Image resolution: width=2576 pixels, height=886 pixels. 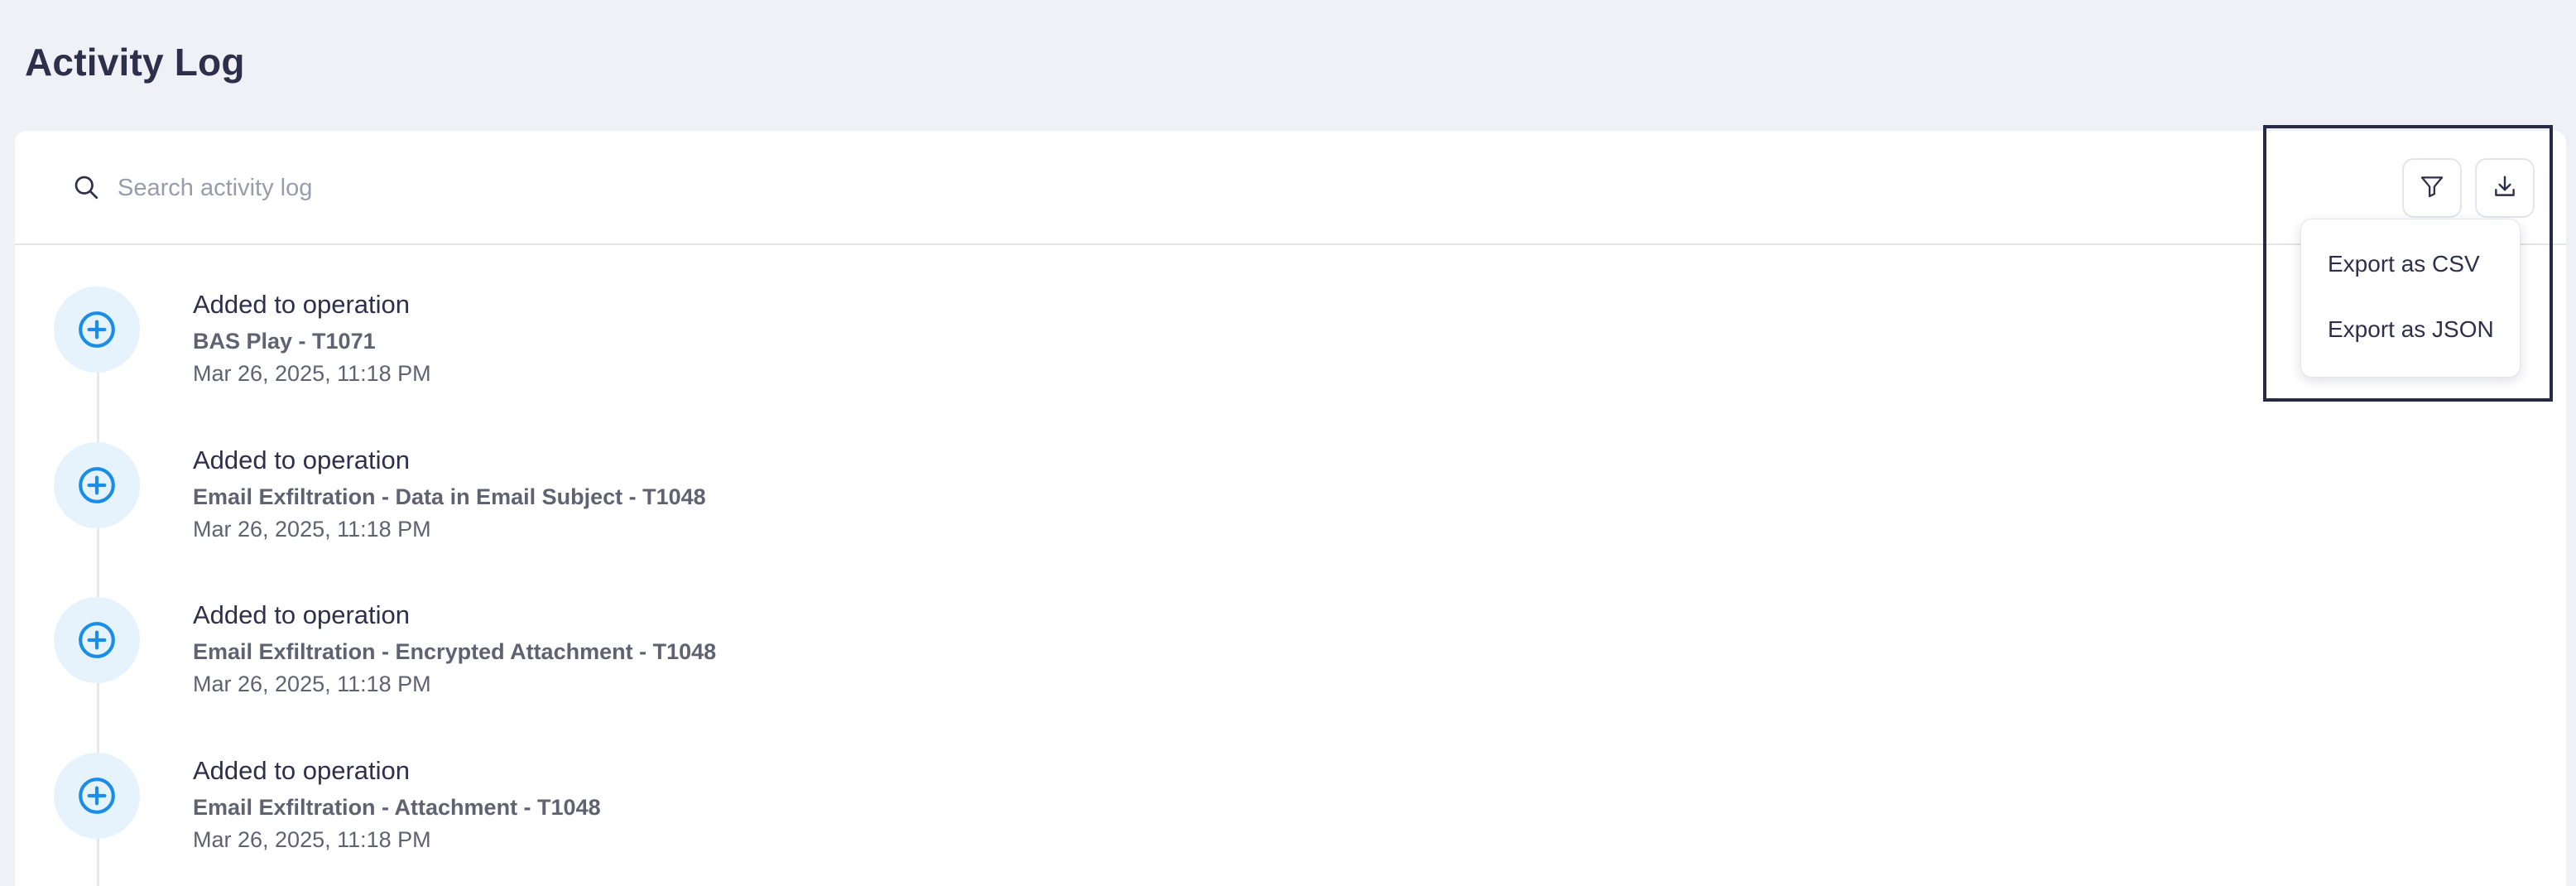 I want to click on download-button, so click(x=2505, y=188).